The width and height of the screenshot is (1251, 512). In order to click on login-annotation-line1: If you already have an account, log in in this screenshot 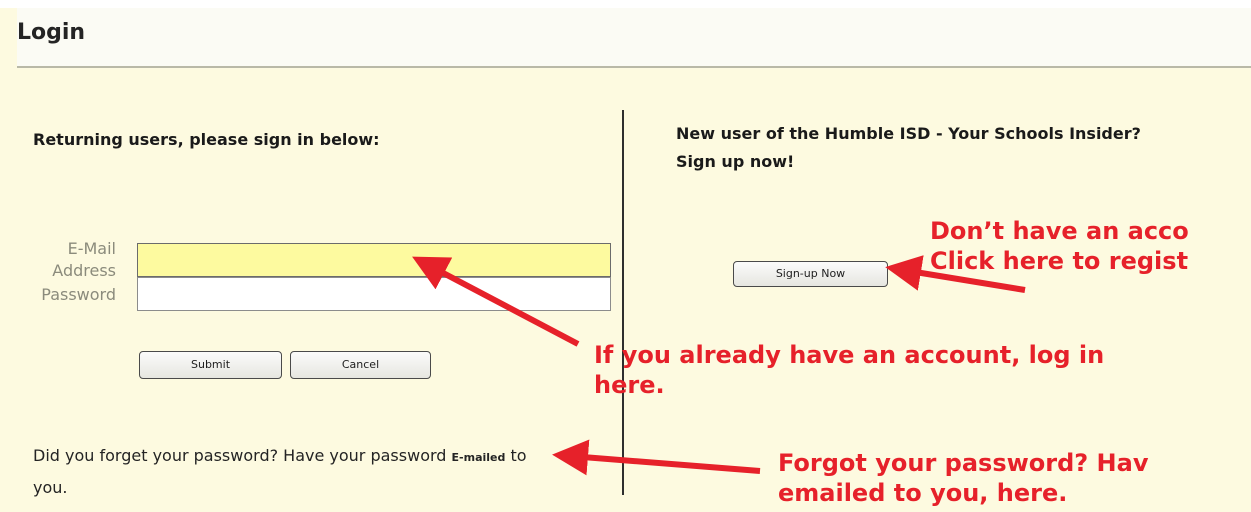, I will do `click(849, 355)`.